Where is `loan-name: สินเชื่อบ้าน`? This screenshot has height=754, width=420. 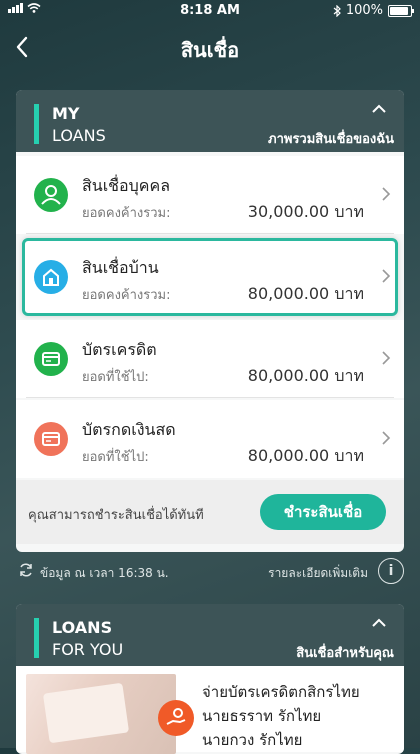
loan-name: สินเชื่อบ้าน is located at coordinates (120, 267).